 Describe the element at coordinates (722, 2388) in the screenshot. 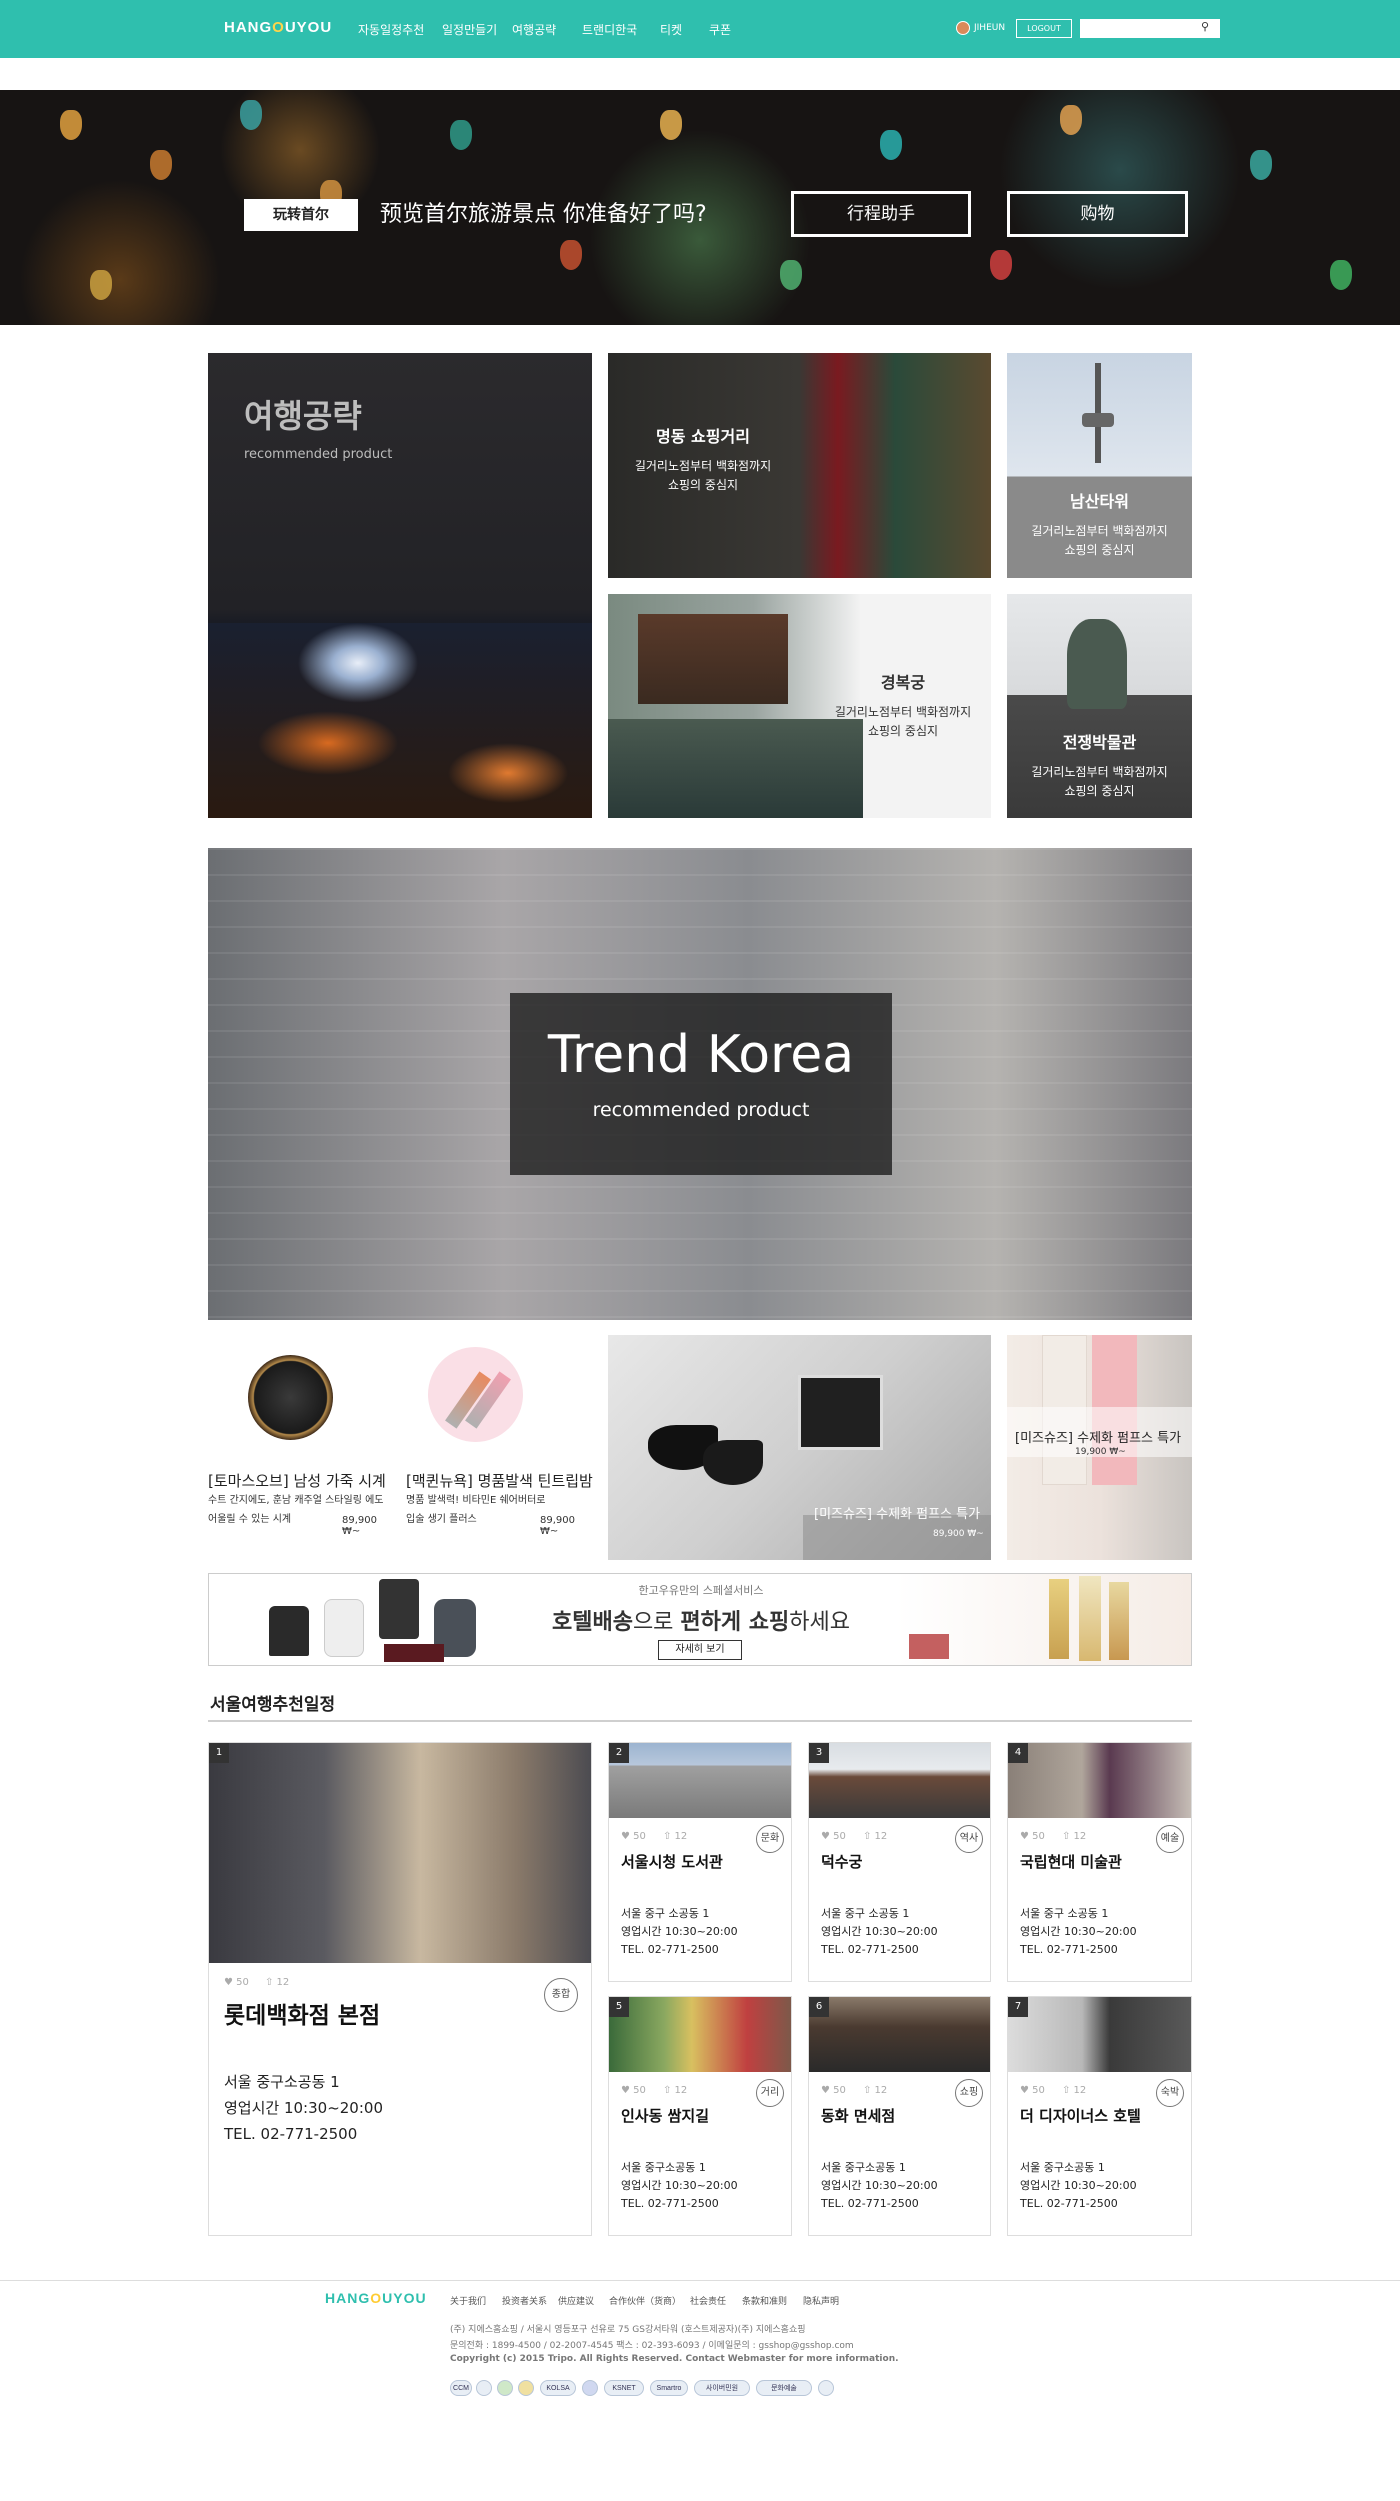

I see `cert-badge-cyber: 사이버민원` at that location.